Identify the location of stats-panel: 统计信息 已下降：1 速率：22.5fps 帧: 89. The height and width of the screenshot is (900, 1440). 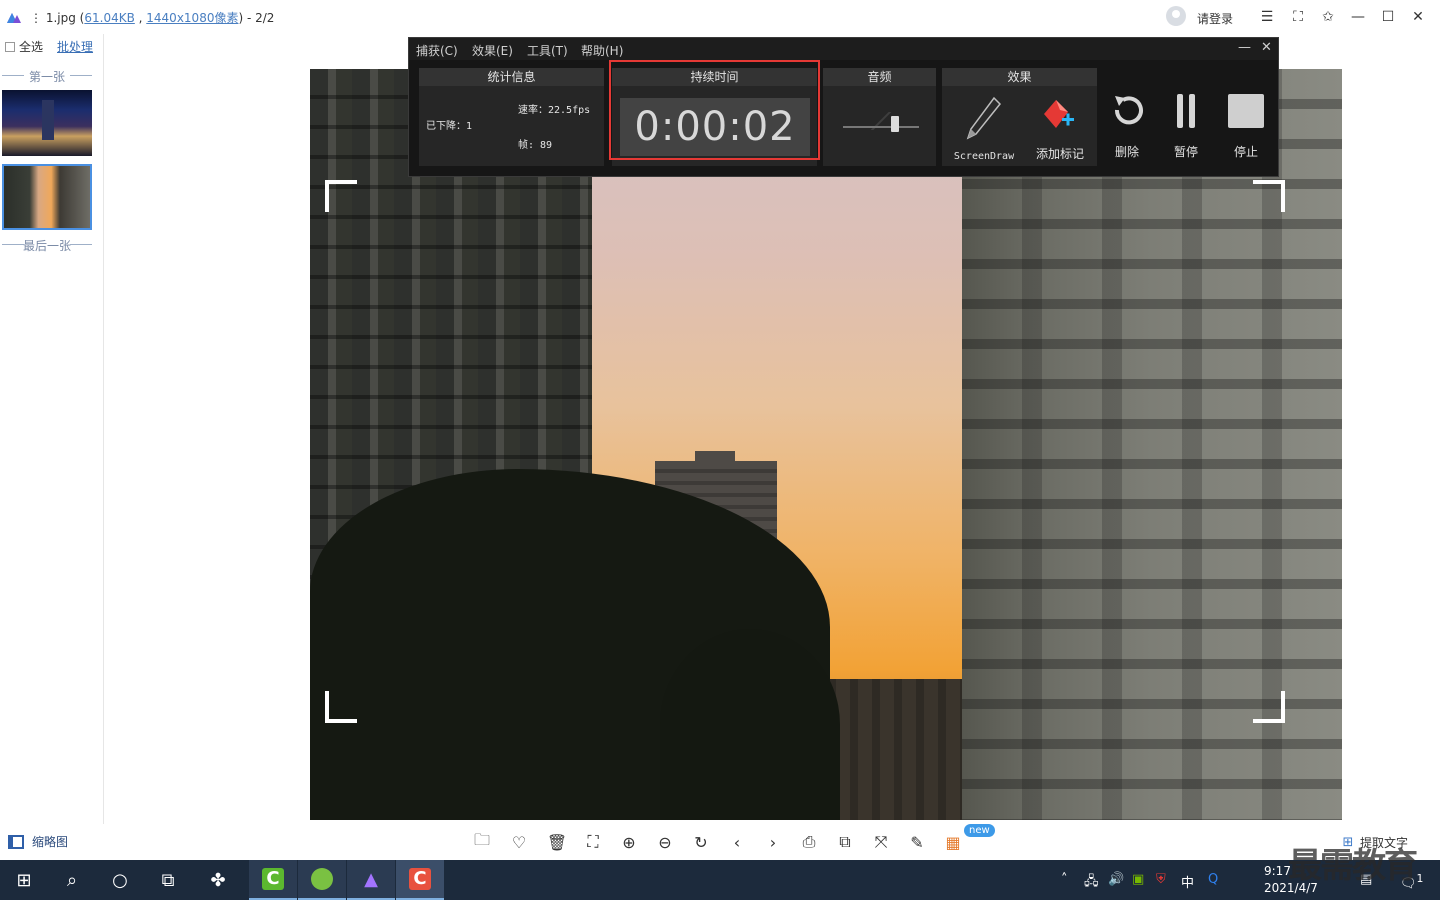
(511, 117).